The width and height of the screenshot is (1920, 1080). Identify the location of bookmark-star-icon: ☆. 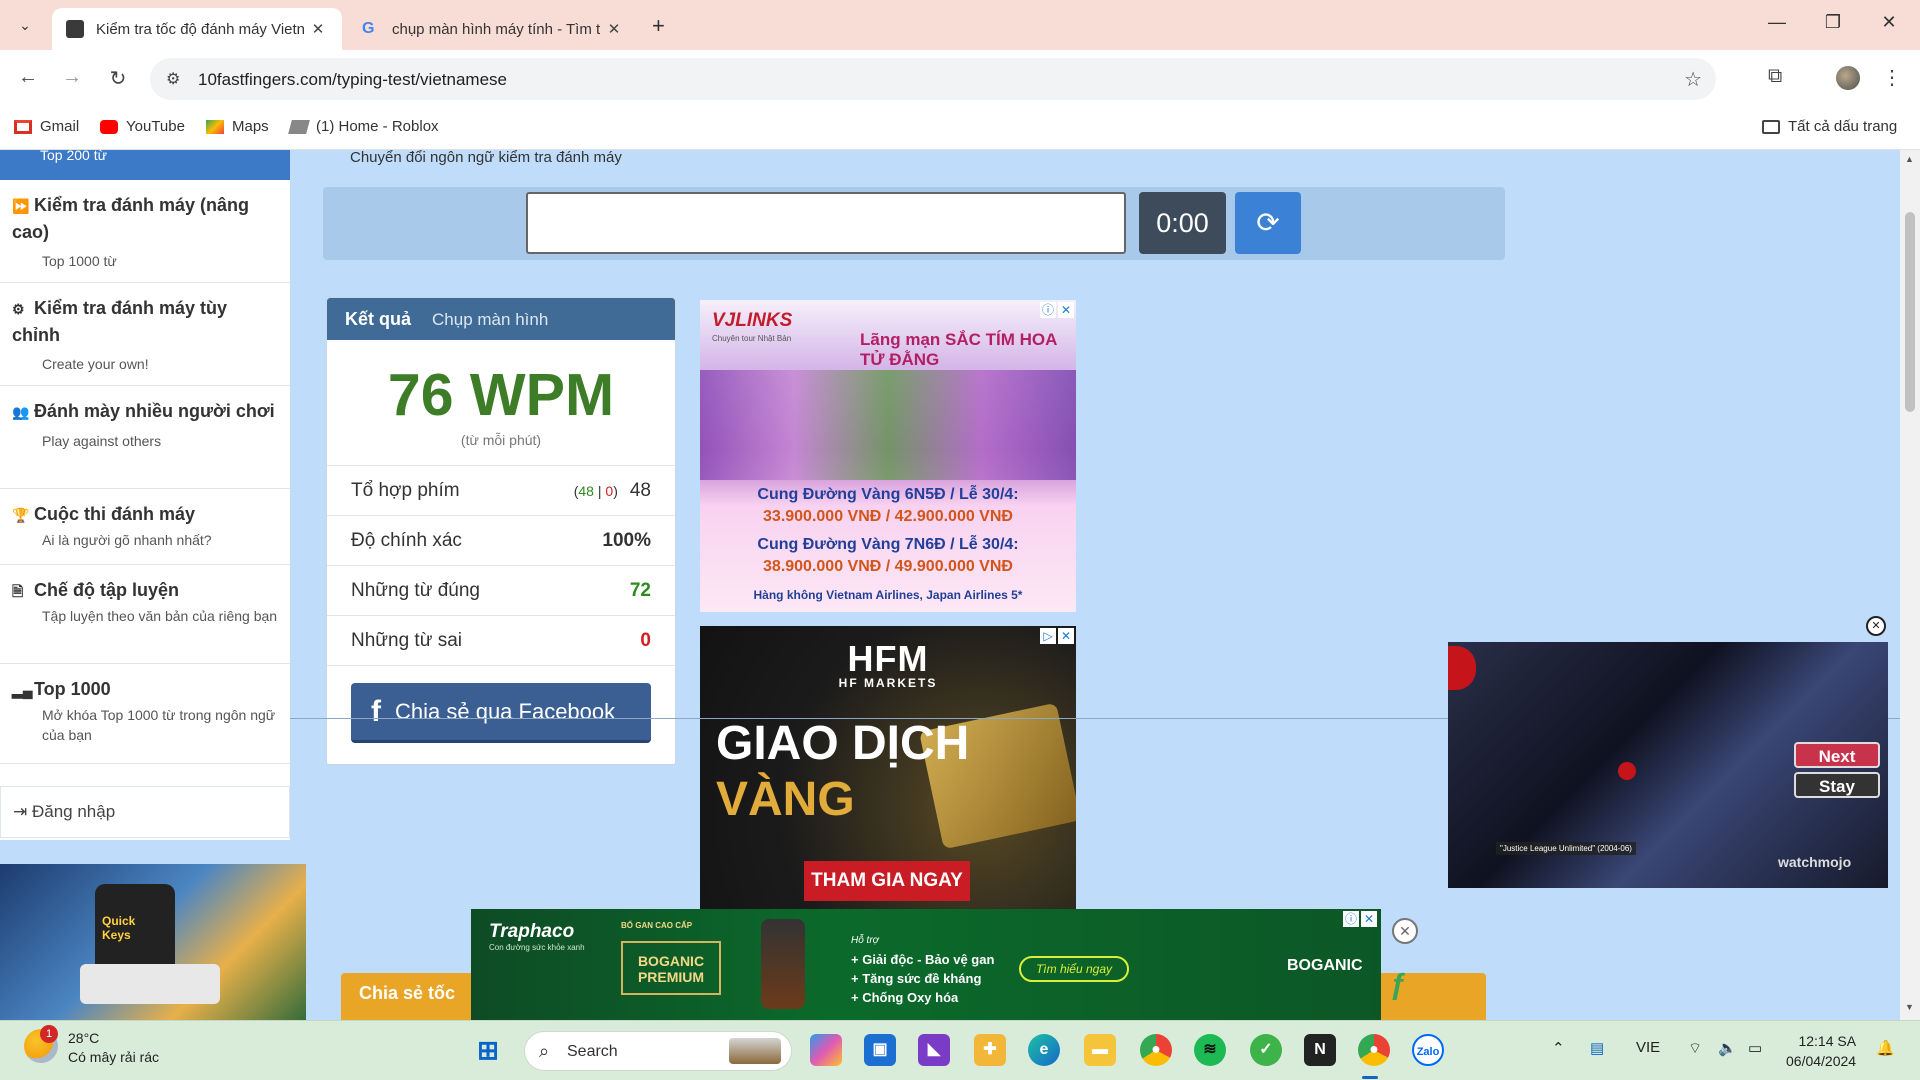
(1693, 79).